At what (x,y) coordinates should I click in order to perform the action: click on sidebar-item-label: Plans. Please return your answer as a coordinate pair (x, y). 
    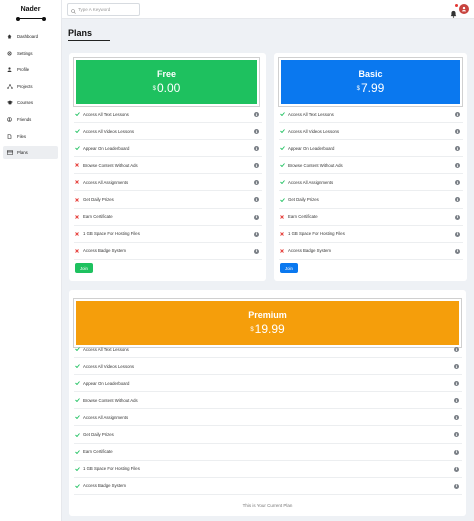
    Looking at the image, I should click on (22, 153).